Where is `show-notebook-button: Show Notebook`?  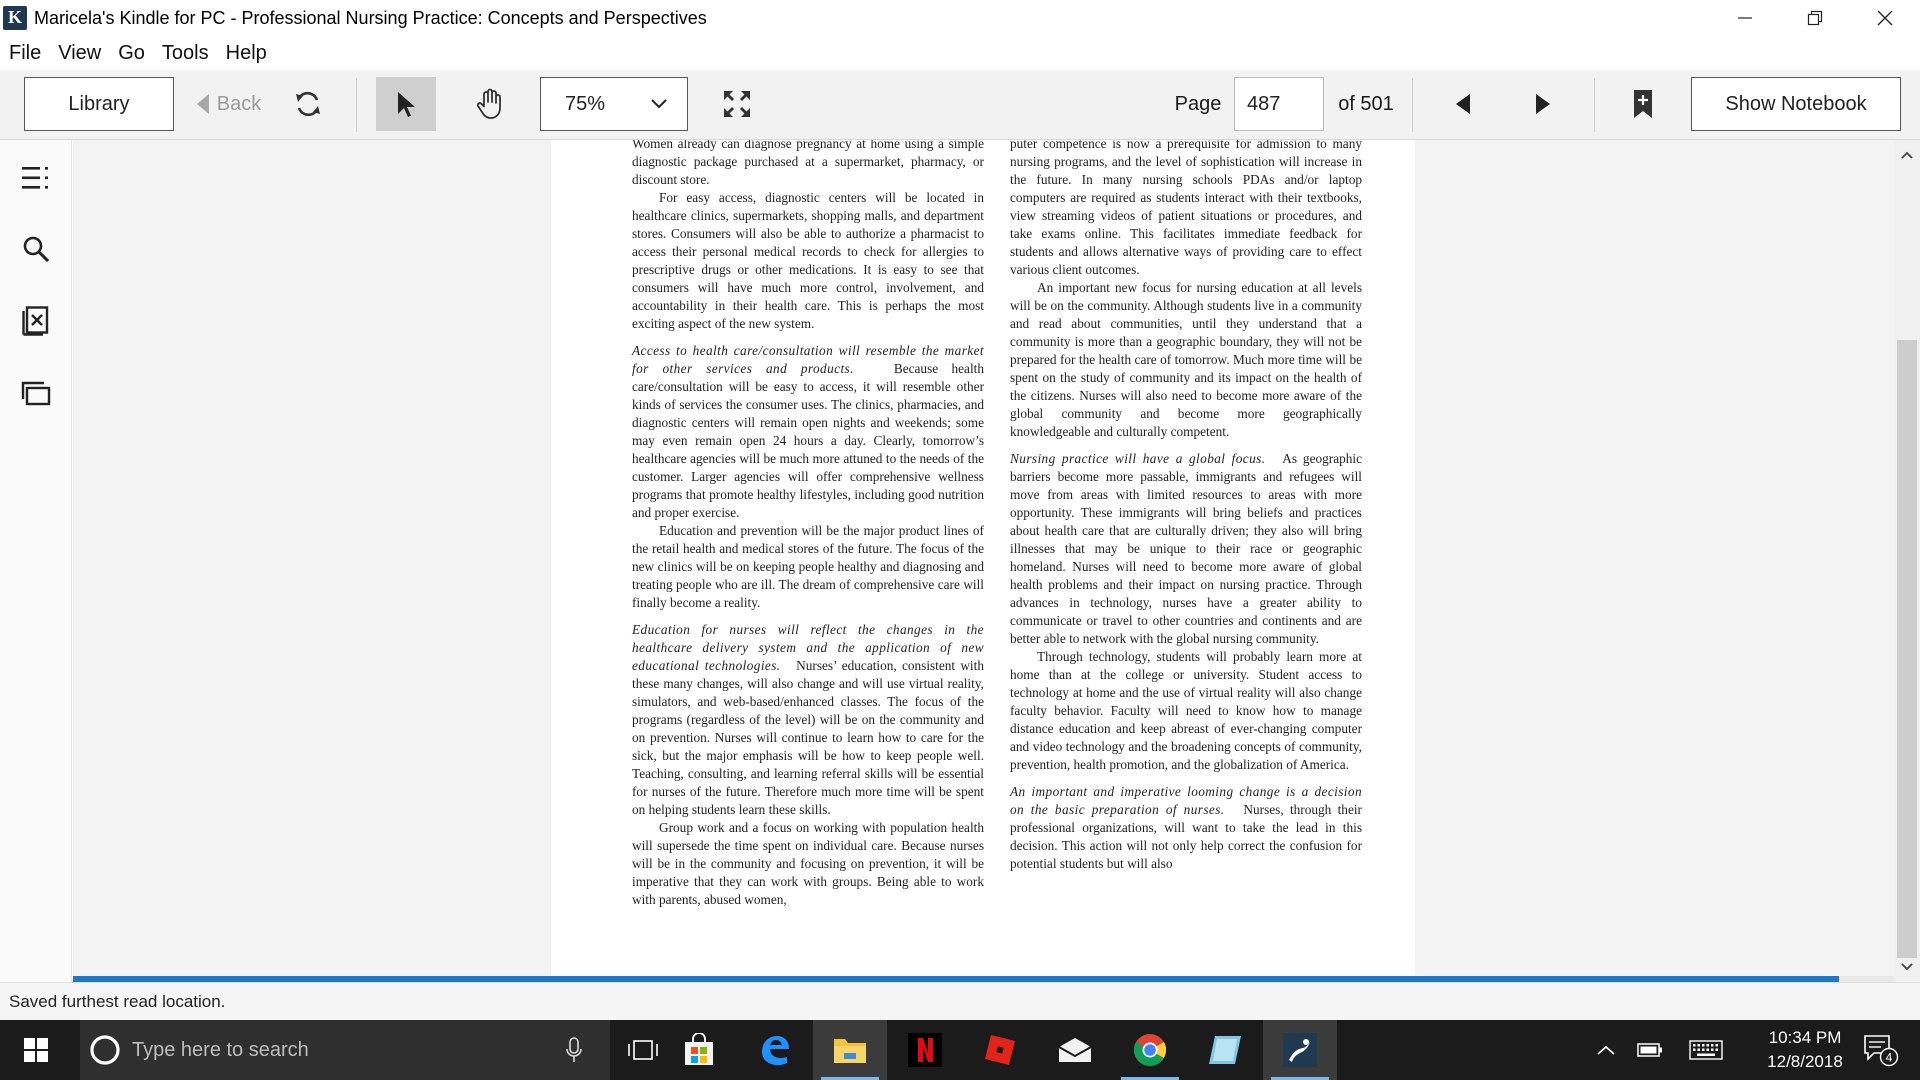
show-notebook-button: Show Notebook is located at coordinates (1796, 104).